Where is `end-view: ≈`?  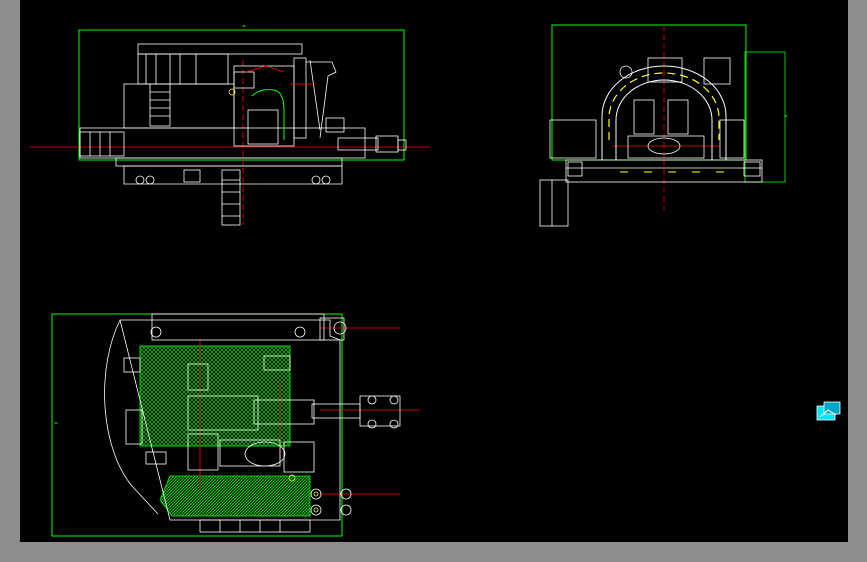 end-view: ≈ is located at coordinates (663, 125).